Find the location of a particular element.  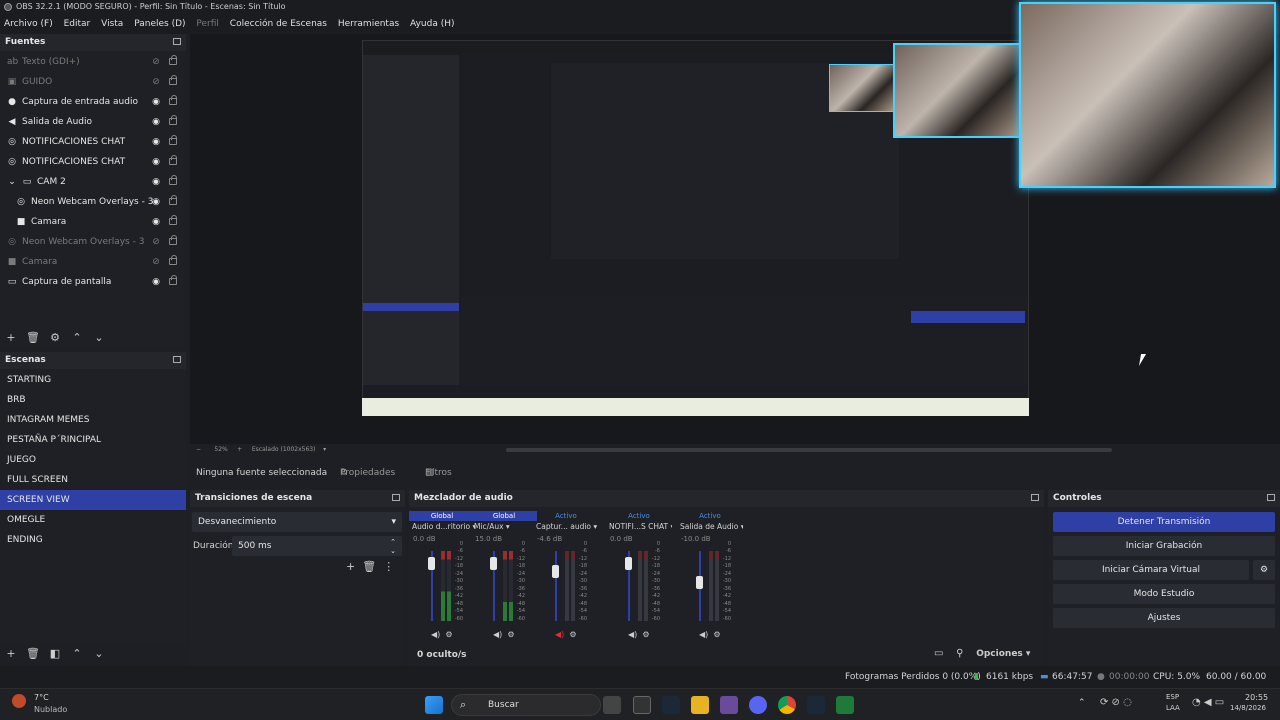

chrome-icon is located at coordinates (787, 705).